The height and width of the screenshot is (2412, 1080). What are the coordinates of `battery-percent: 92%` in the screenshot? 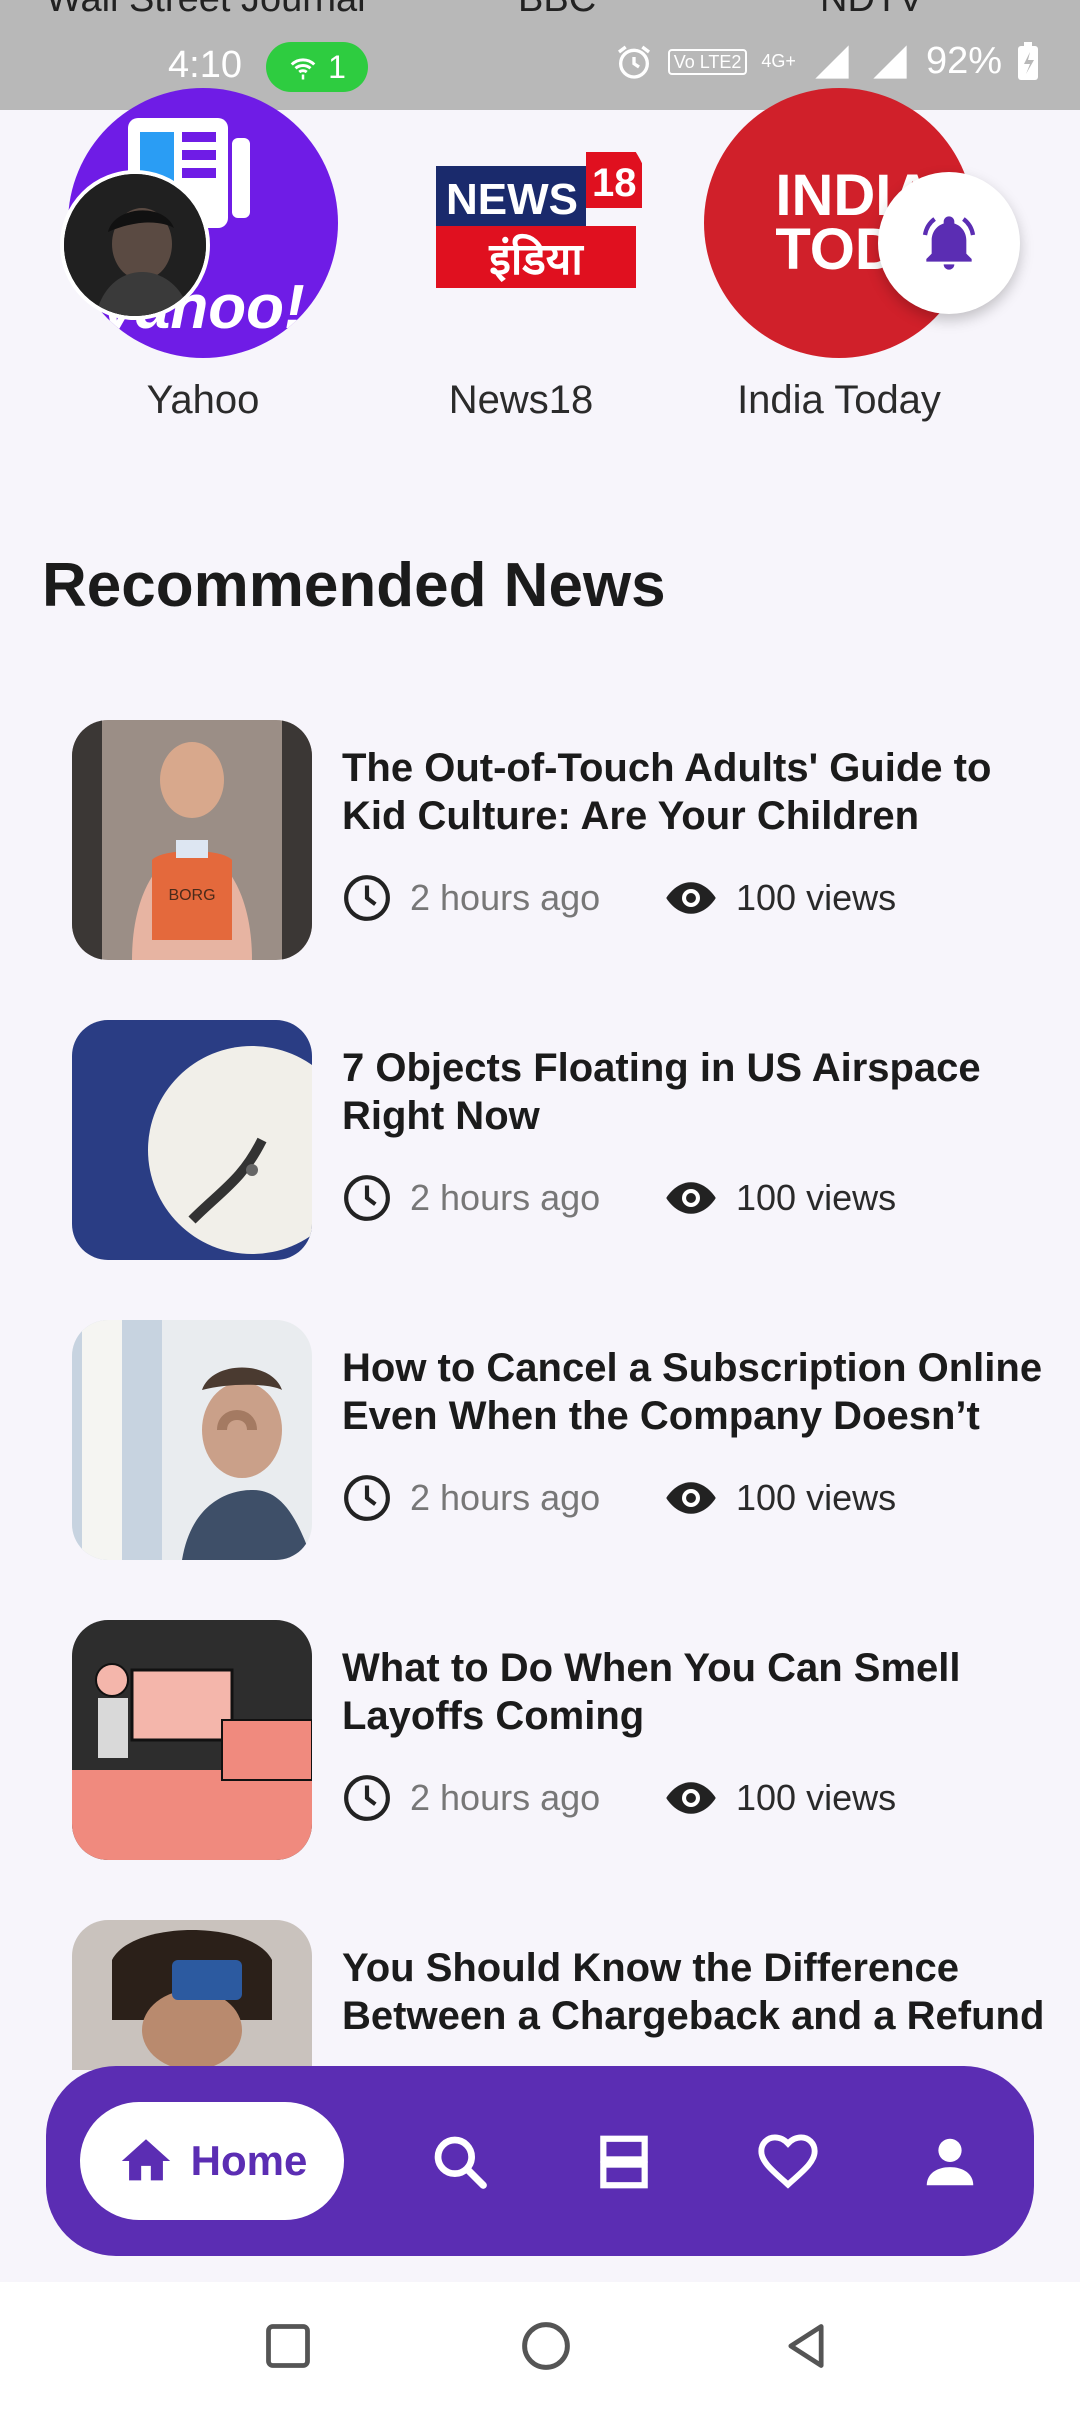 It's located at (963, 61).